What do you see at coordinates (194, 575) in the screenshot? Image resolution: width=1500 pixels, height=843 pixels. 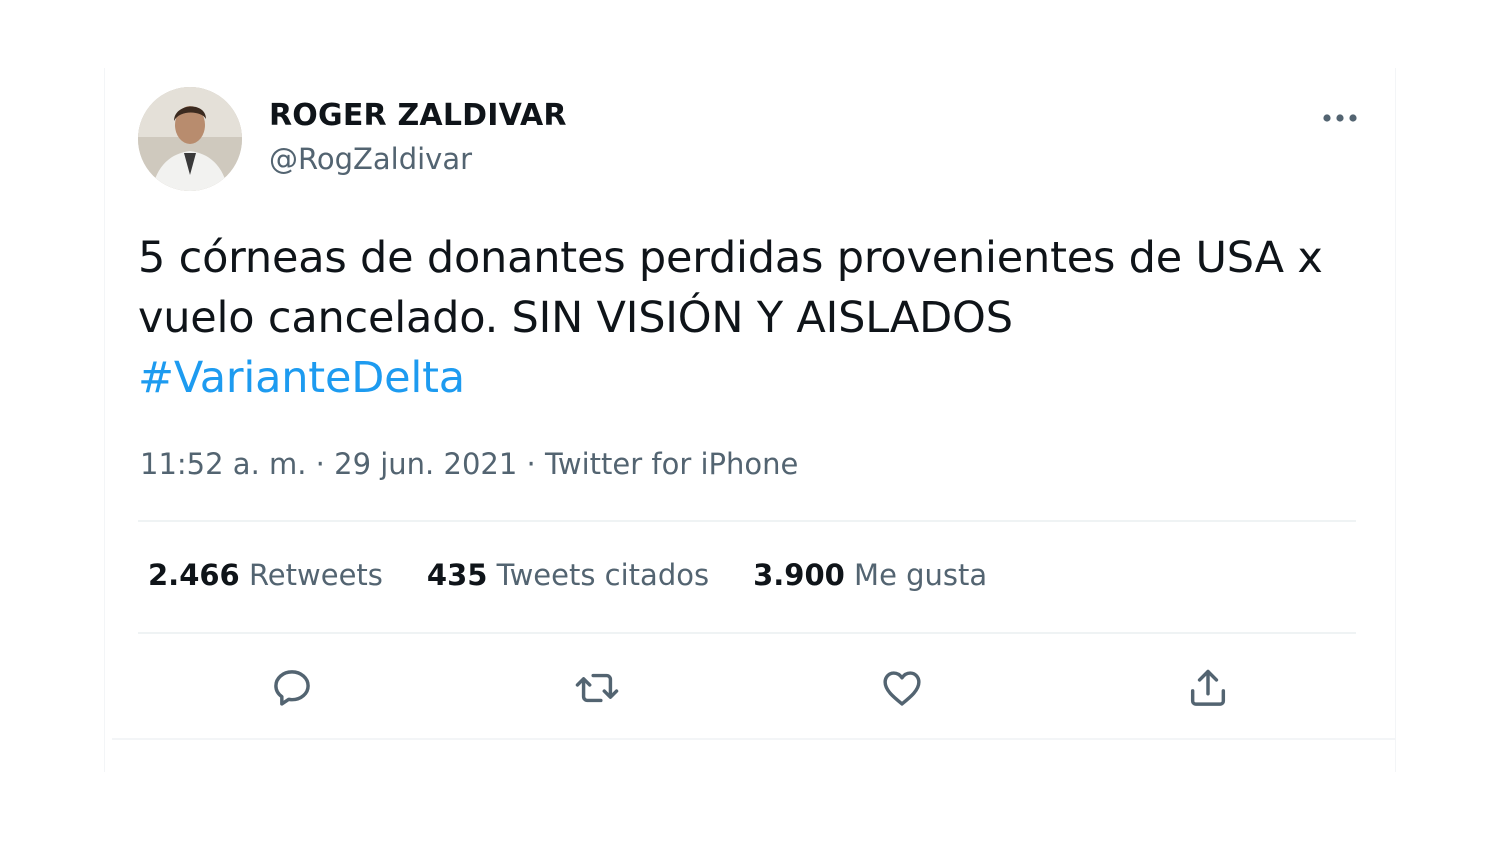 I see `retweets-count: 2.466` at bounding box center [194, 575].